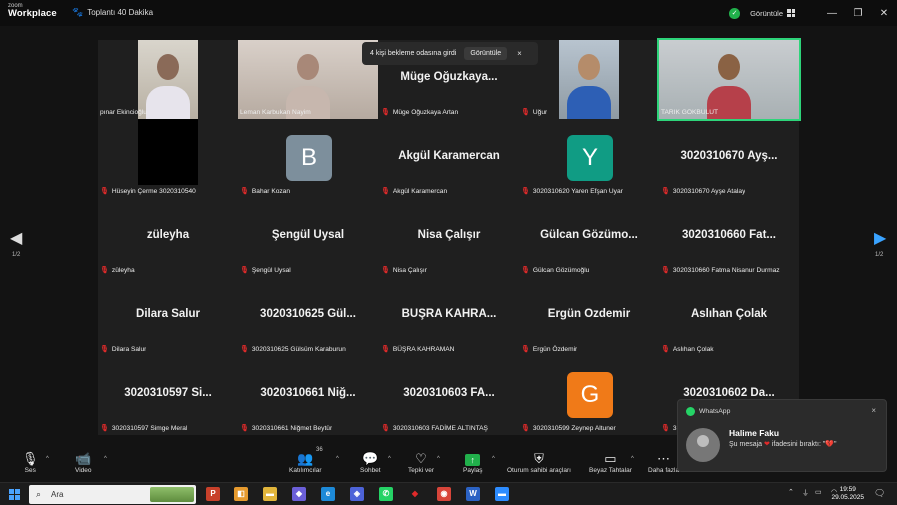  I want to click on copilot-icon: ◆, so click(299, 494).